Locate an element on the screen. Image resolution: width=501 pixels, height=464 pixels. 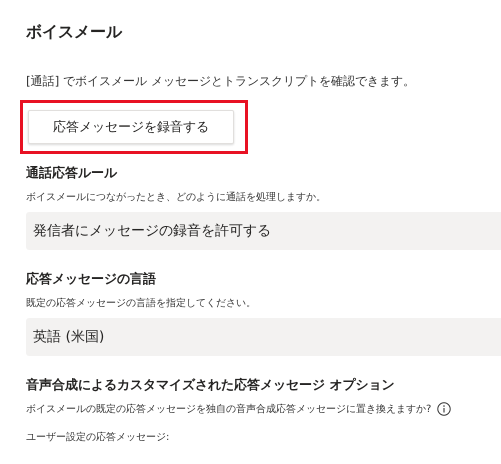
intro-text: [通話] でボイスメール メッセージとトランスクリプトを確認できます。 is located at coordinates (221, 81).